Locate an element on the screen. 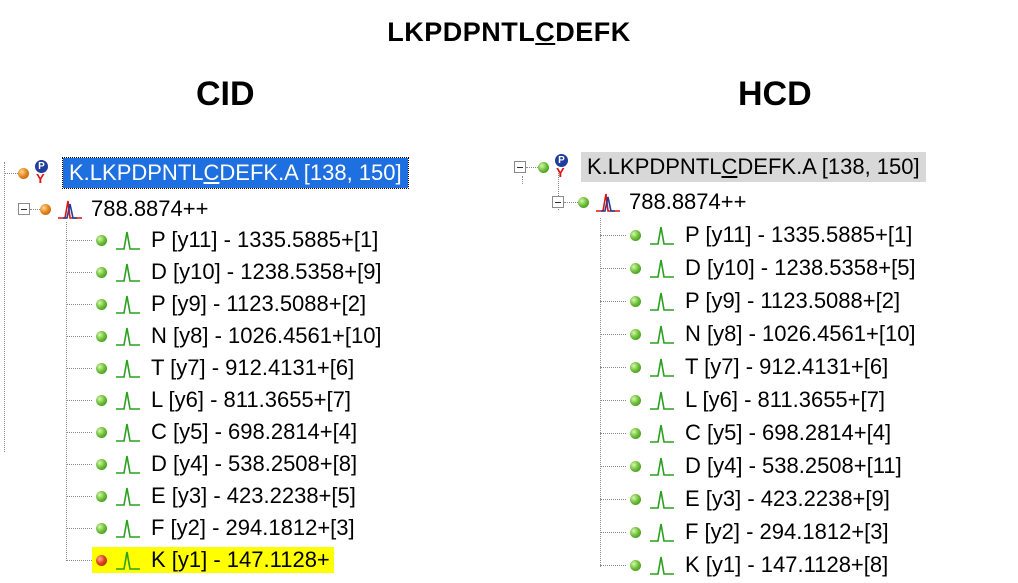 This screenshot has height=583, width=1018. peptide-label-selected: K.LKPDPNTLCDEFK.A [138, 150] is located at coordinates (235, 173).